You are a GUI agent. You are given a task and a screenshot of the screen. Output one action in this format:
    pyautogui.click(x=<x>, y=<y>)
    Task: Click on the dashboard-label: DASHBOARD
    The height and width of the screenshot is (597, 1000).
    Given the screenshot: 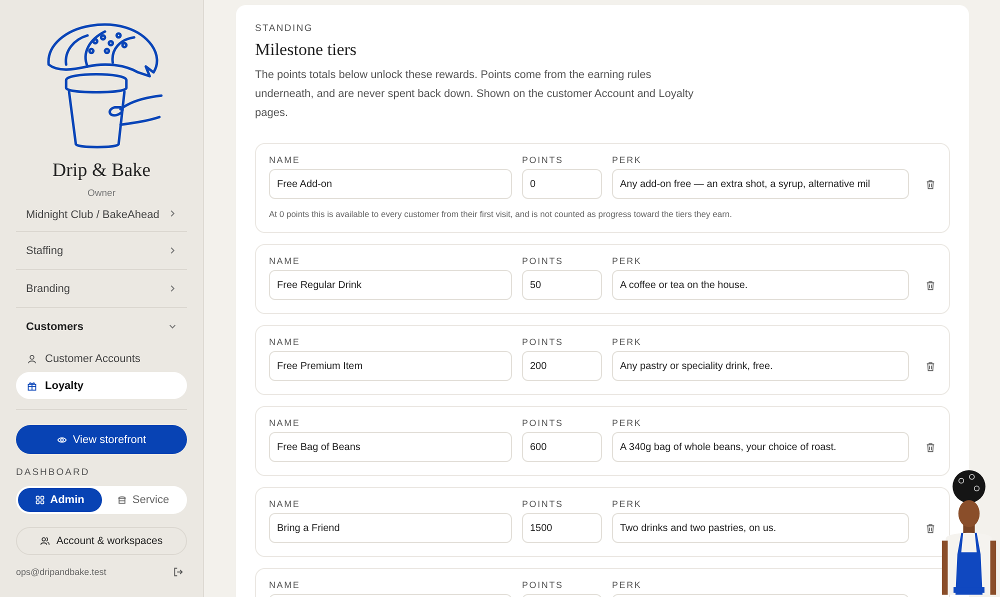 What is the action you would take?
    pyautogui.click(x=53, y=472)
    